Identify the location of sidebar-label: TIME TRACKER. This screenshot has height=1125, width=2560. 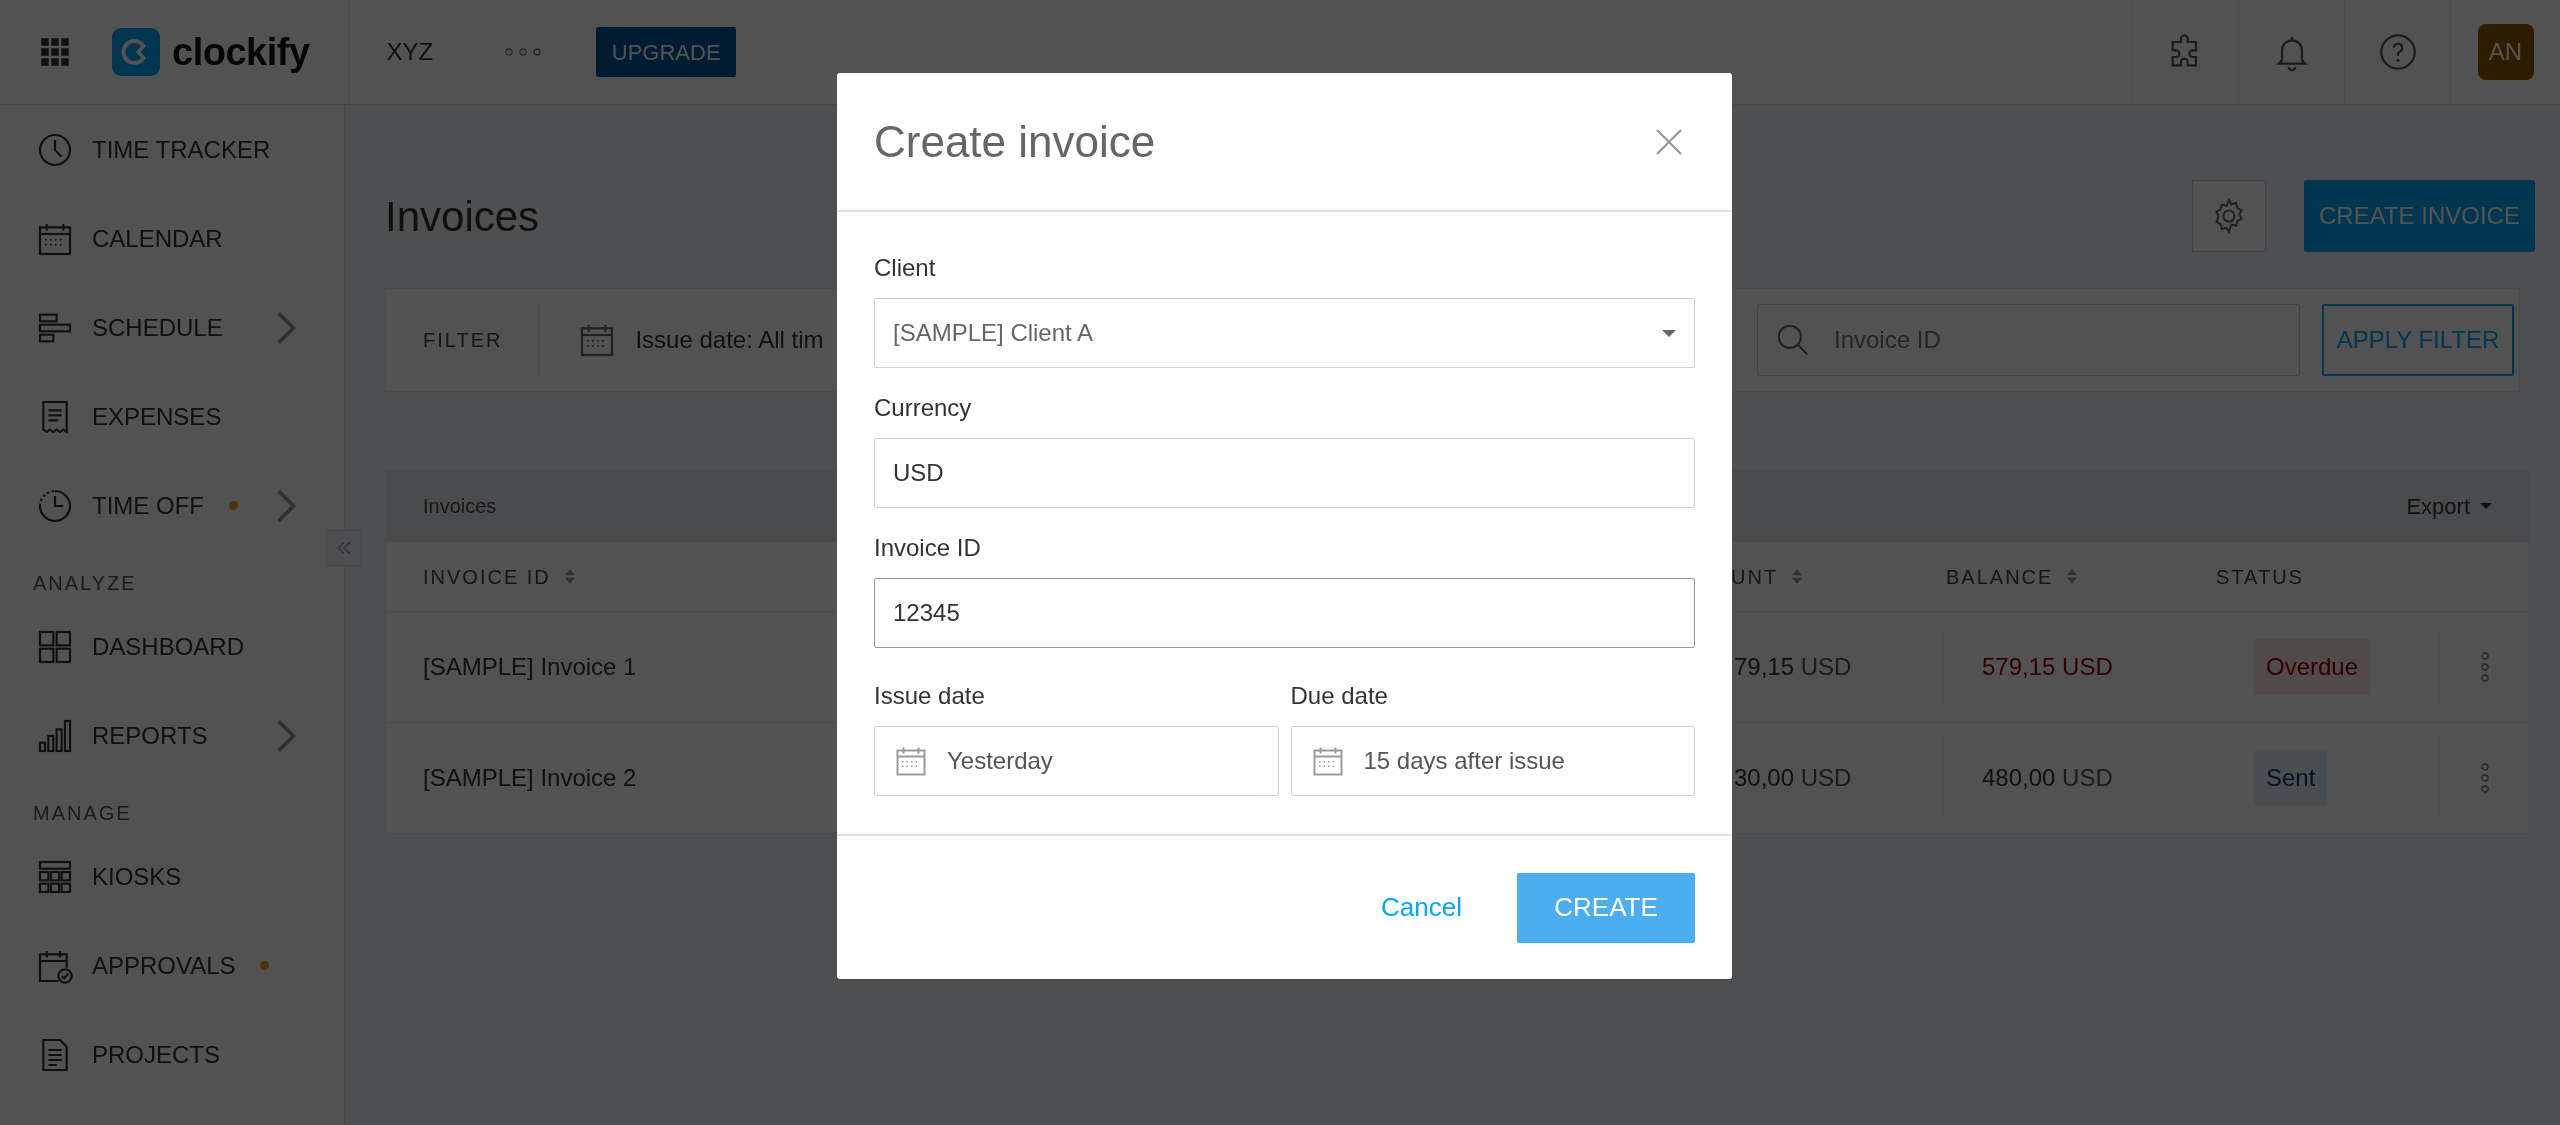
(181, 149).